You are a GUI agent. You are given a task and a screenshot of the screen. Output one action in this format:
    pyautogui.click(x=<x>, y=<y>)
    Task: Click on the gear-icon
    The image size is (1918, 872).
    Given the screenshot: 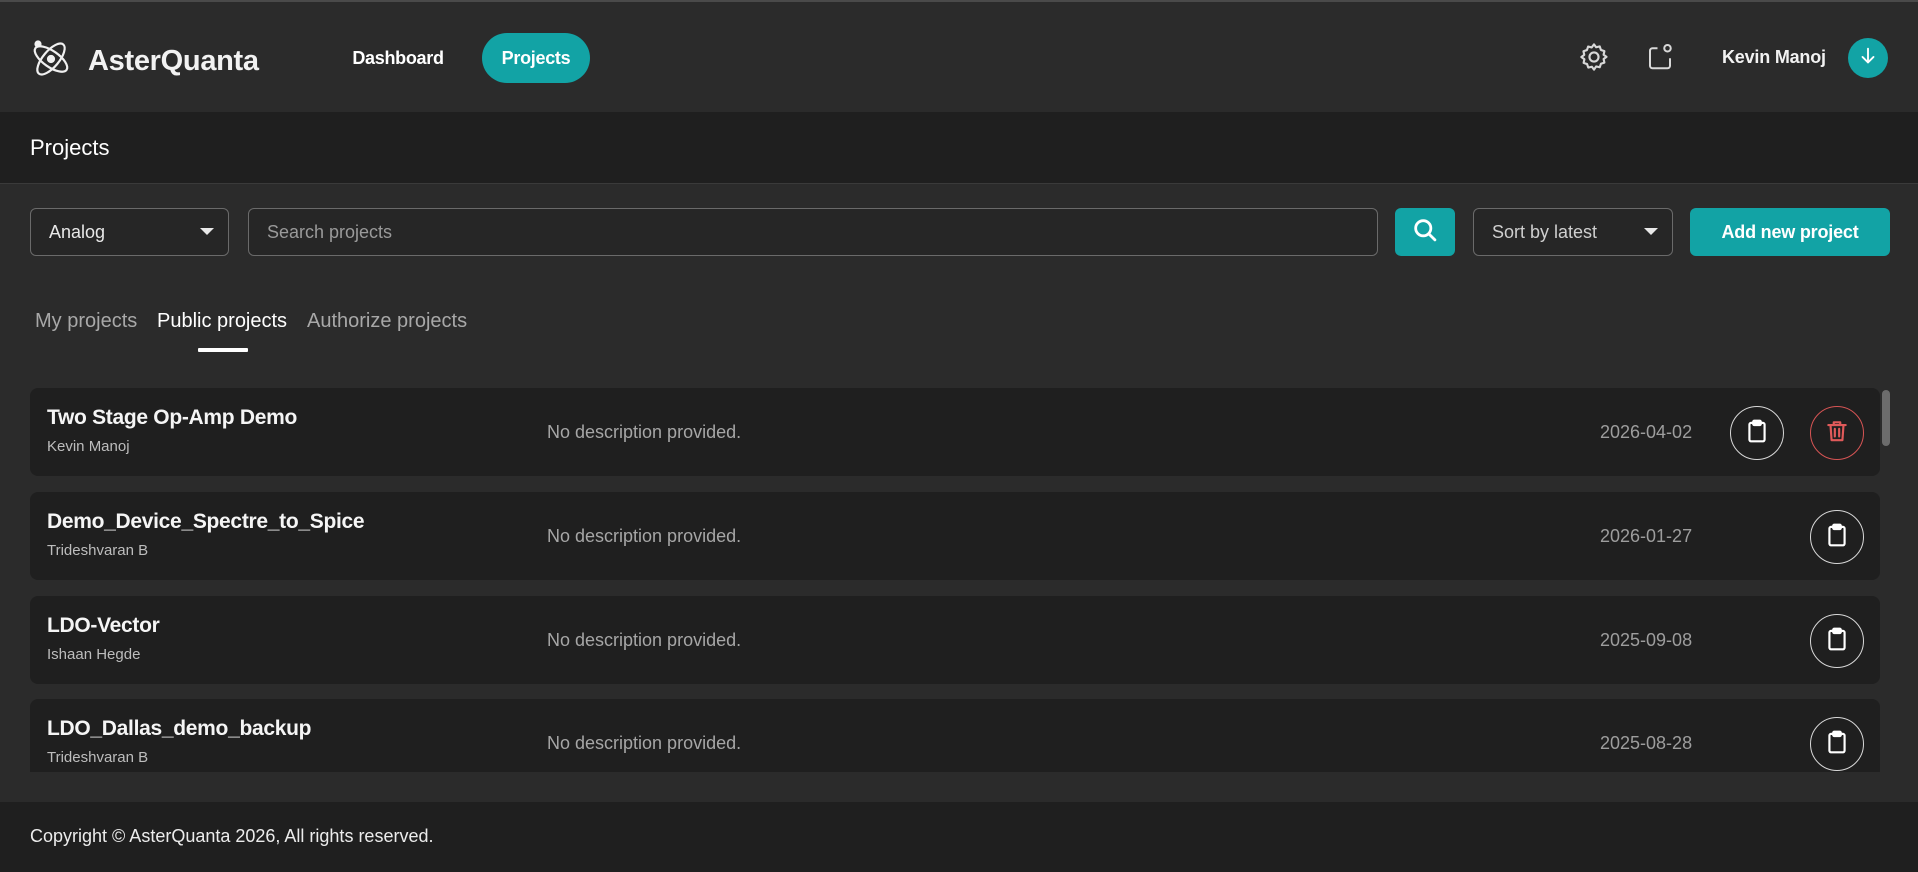 What is the action you would take?
    pyautogui.click(x=1594, y=57)
    